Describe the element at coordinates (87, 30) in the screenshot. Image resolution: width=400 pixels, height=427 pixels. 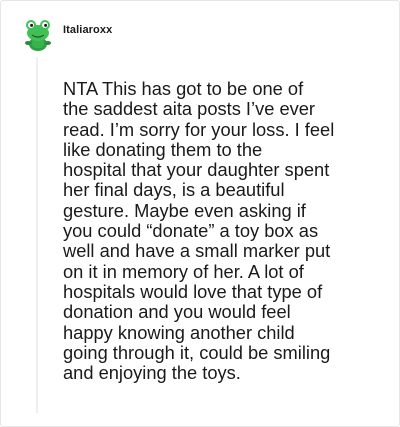
I see `comment-username: Italiaroxx` at that location.